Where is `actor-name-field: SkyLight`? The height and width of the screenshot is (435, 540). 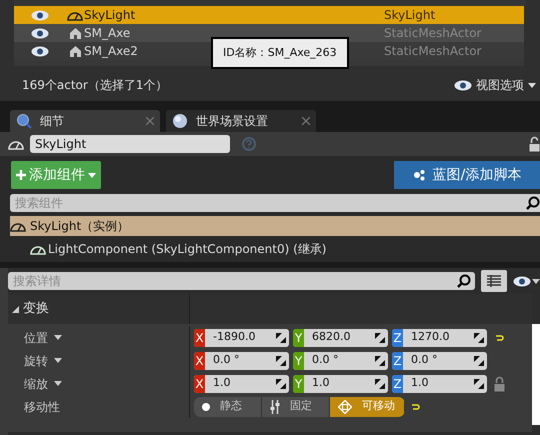 actor-name-field: SkyLight is located at coordinates (130, 144).